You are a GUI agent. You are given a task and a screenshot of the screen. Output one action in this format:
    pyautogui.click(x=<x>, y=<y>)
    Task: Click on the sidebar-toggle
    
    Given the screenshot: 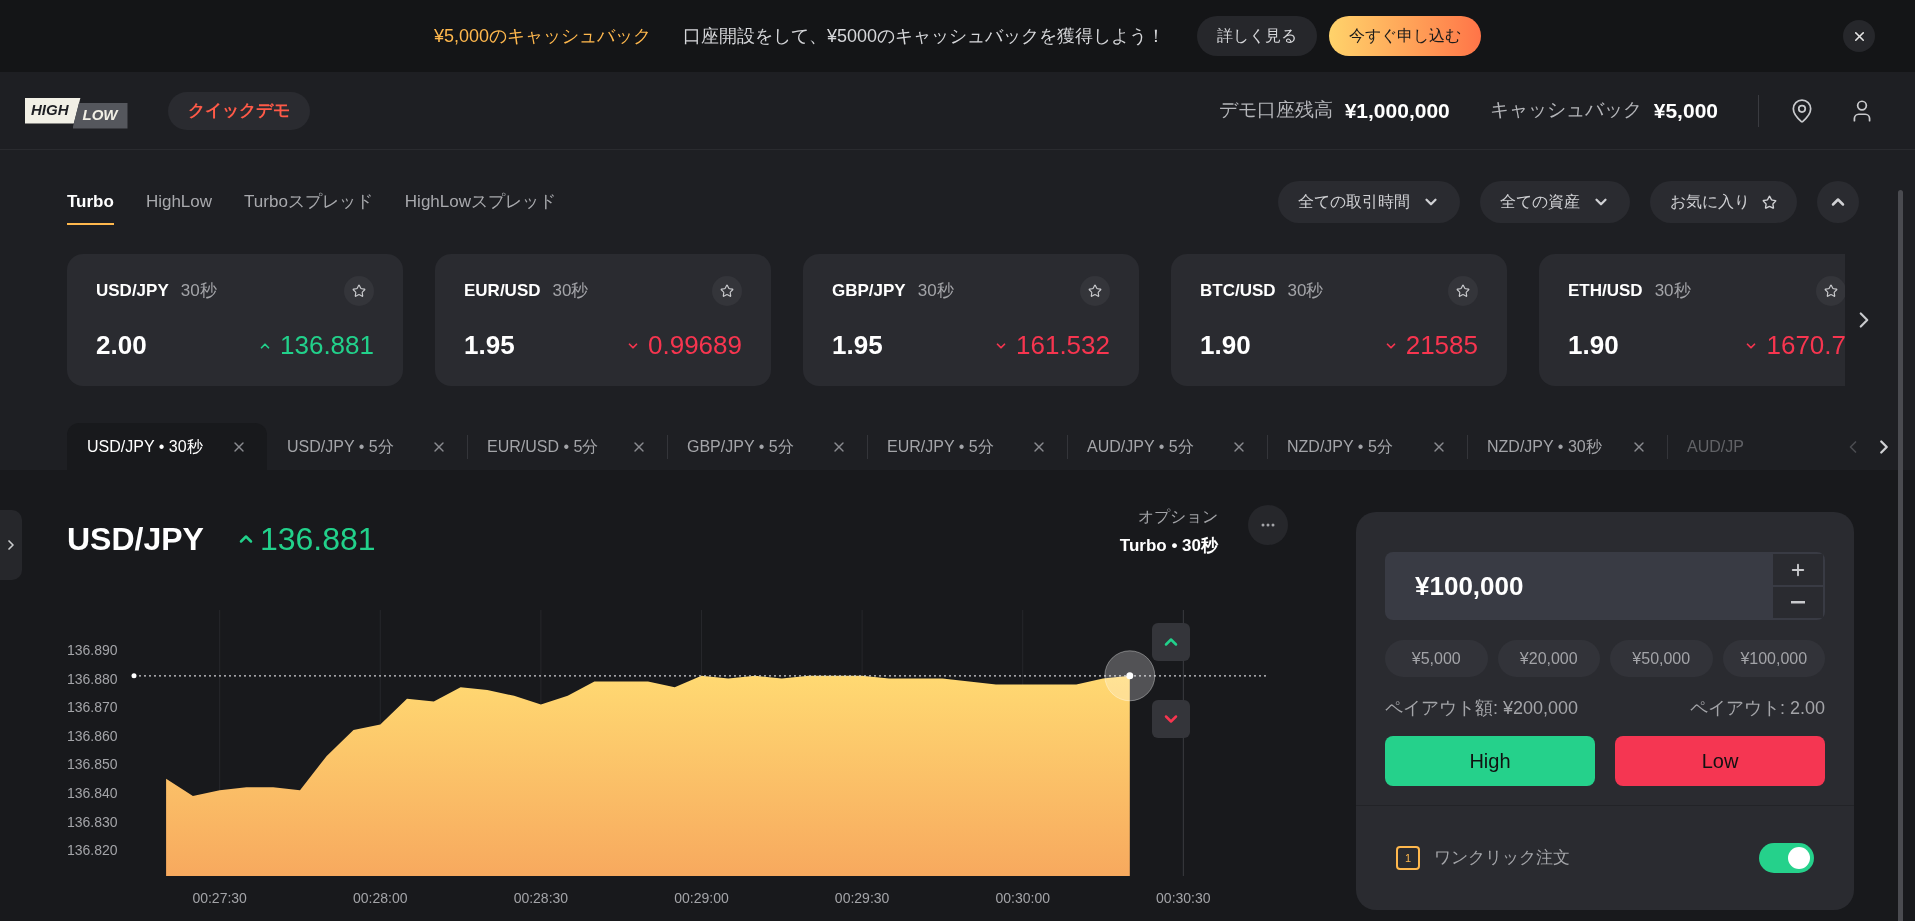 What is the action you would take?
    pyautogui.click(x=11, y=545)
    